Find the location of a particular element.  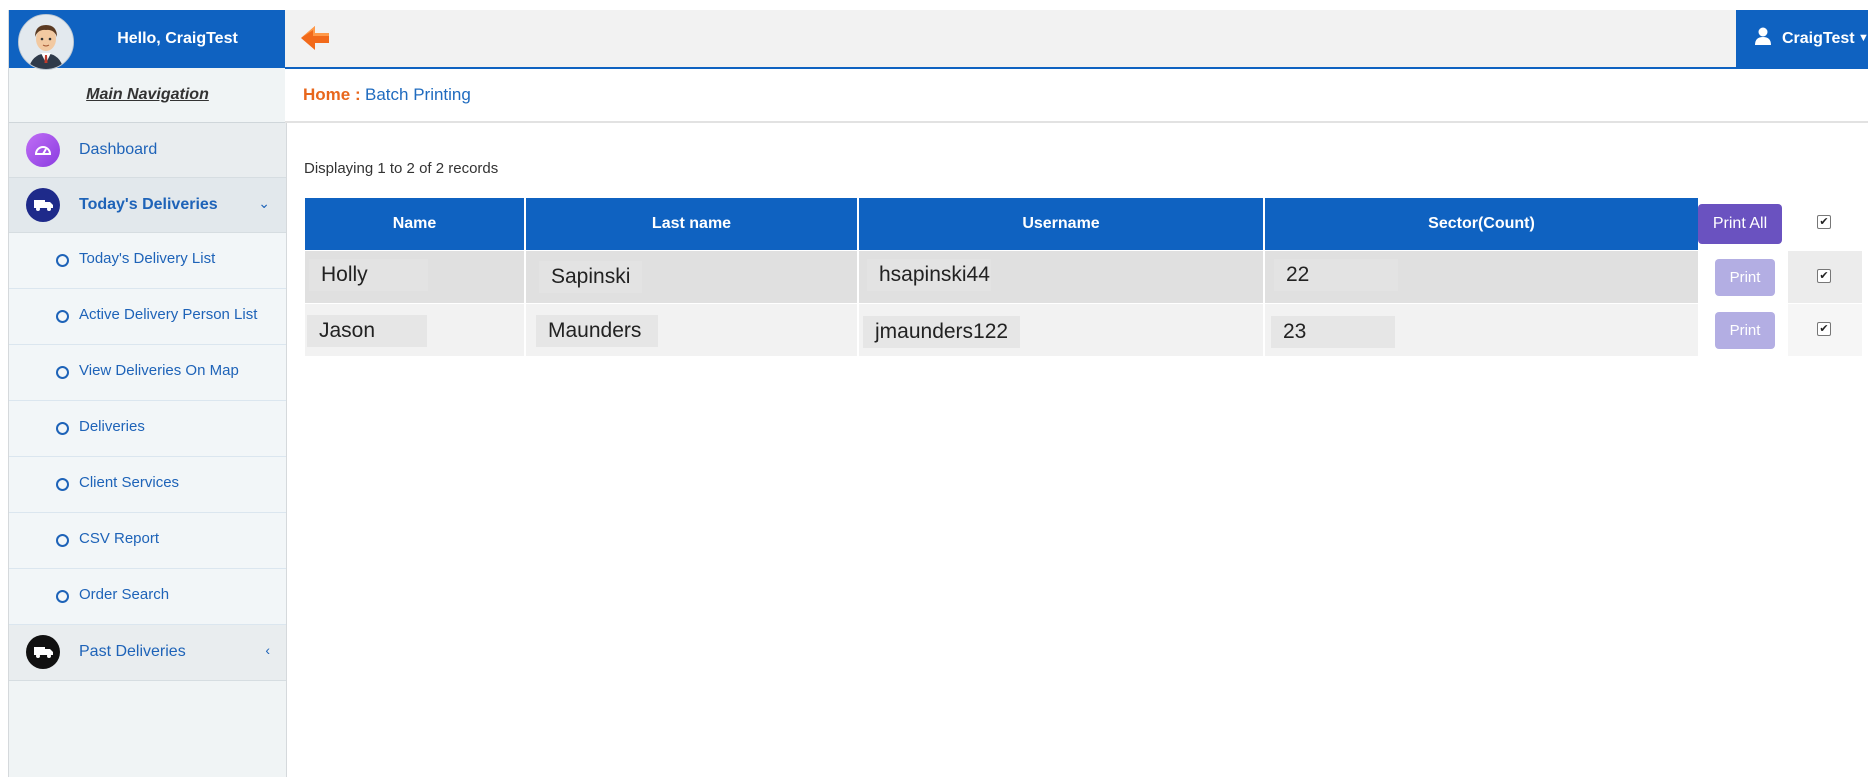

column-header-name: Name is located at coordinates (414, 224).